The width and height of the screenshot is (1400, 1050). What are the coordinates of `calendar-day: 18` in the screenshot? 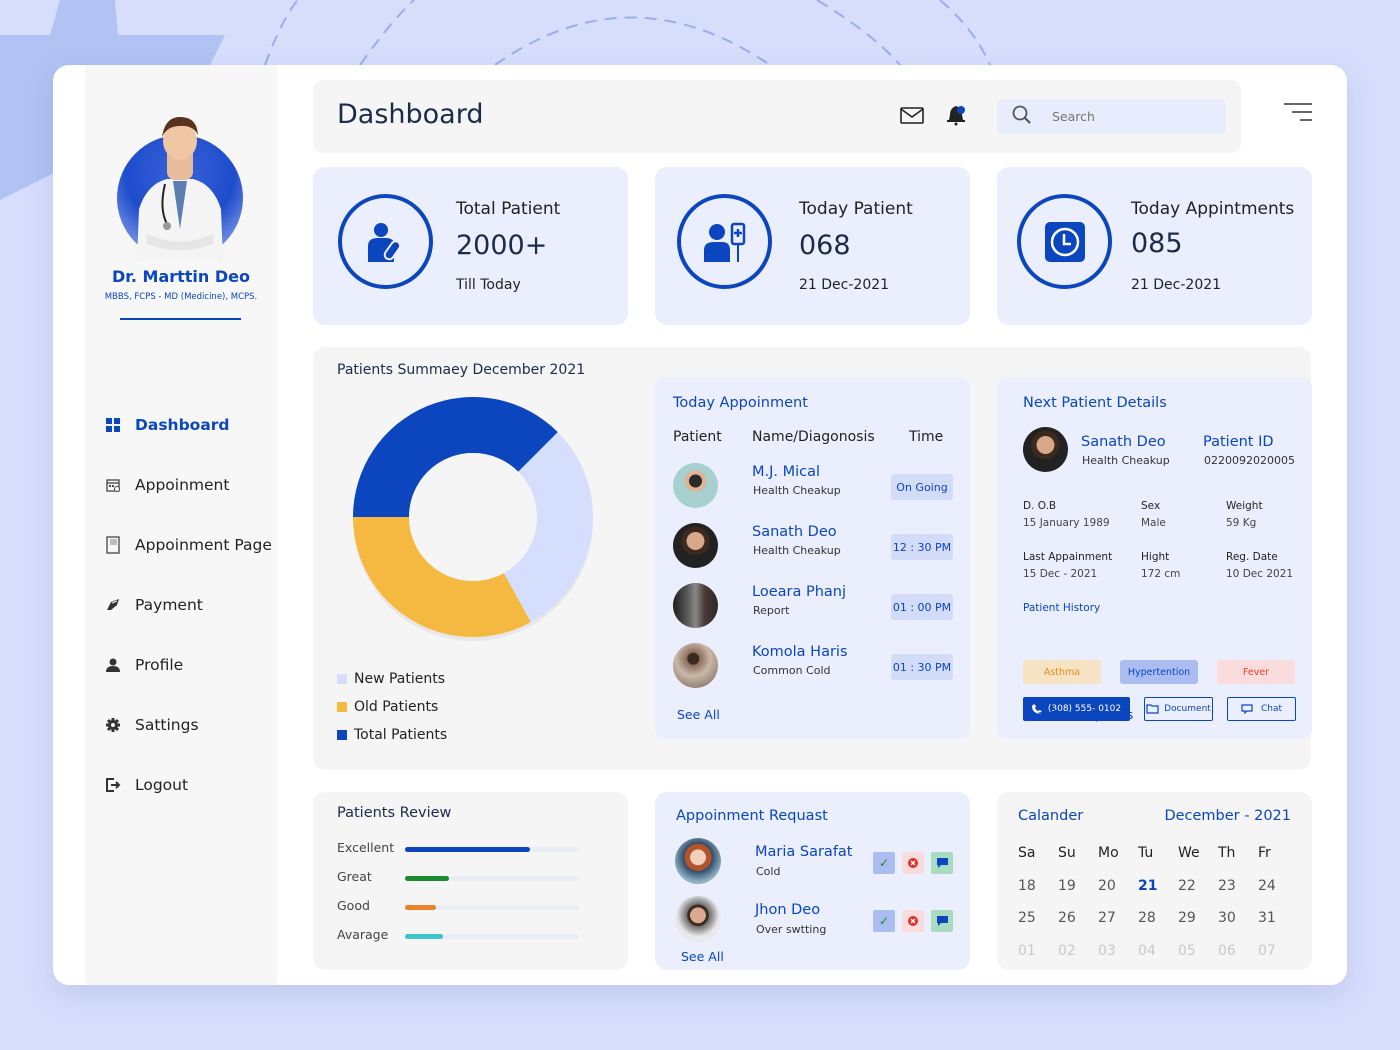 It's located at (1035, 886).